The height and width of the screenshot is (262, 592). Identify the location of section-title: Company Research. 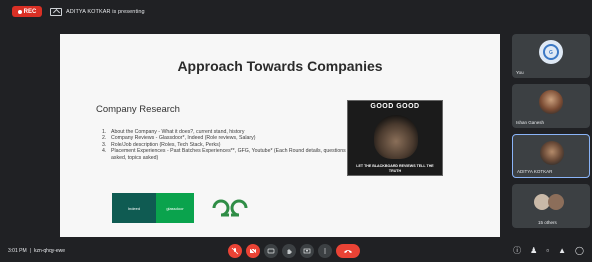
(138, 109).